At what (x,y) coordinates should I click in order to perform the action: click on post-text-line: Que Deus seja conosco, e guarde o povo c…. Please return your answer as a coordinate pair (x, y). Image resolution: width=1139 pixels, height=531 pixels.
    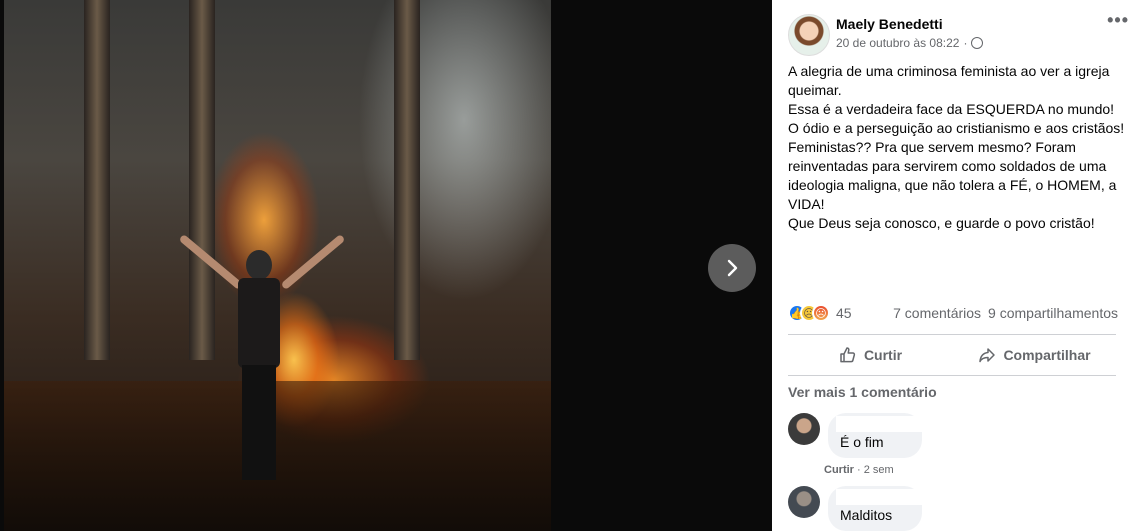
    Looking at the image, I should click on (941, 223).